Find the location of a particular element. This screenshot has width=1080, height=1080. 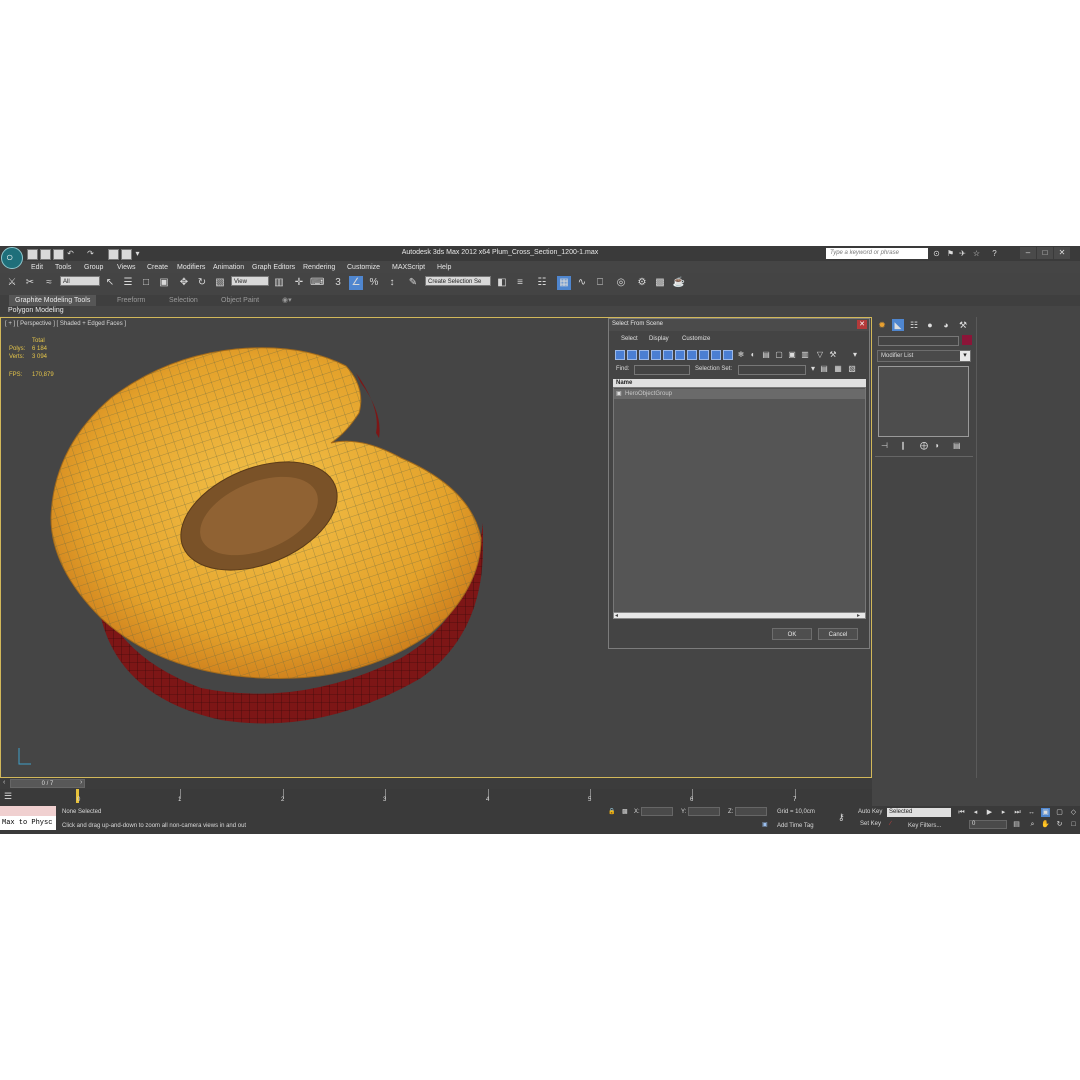

pin-stack-icon: ⊣ is located at coordinates (884, 445).